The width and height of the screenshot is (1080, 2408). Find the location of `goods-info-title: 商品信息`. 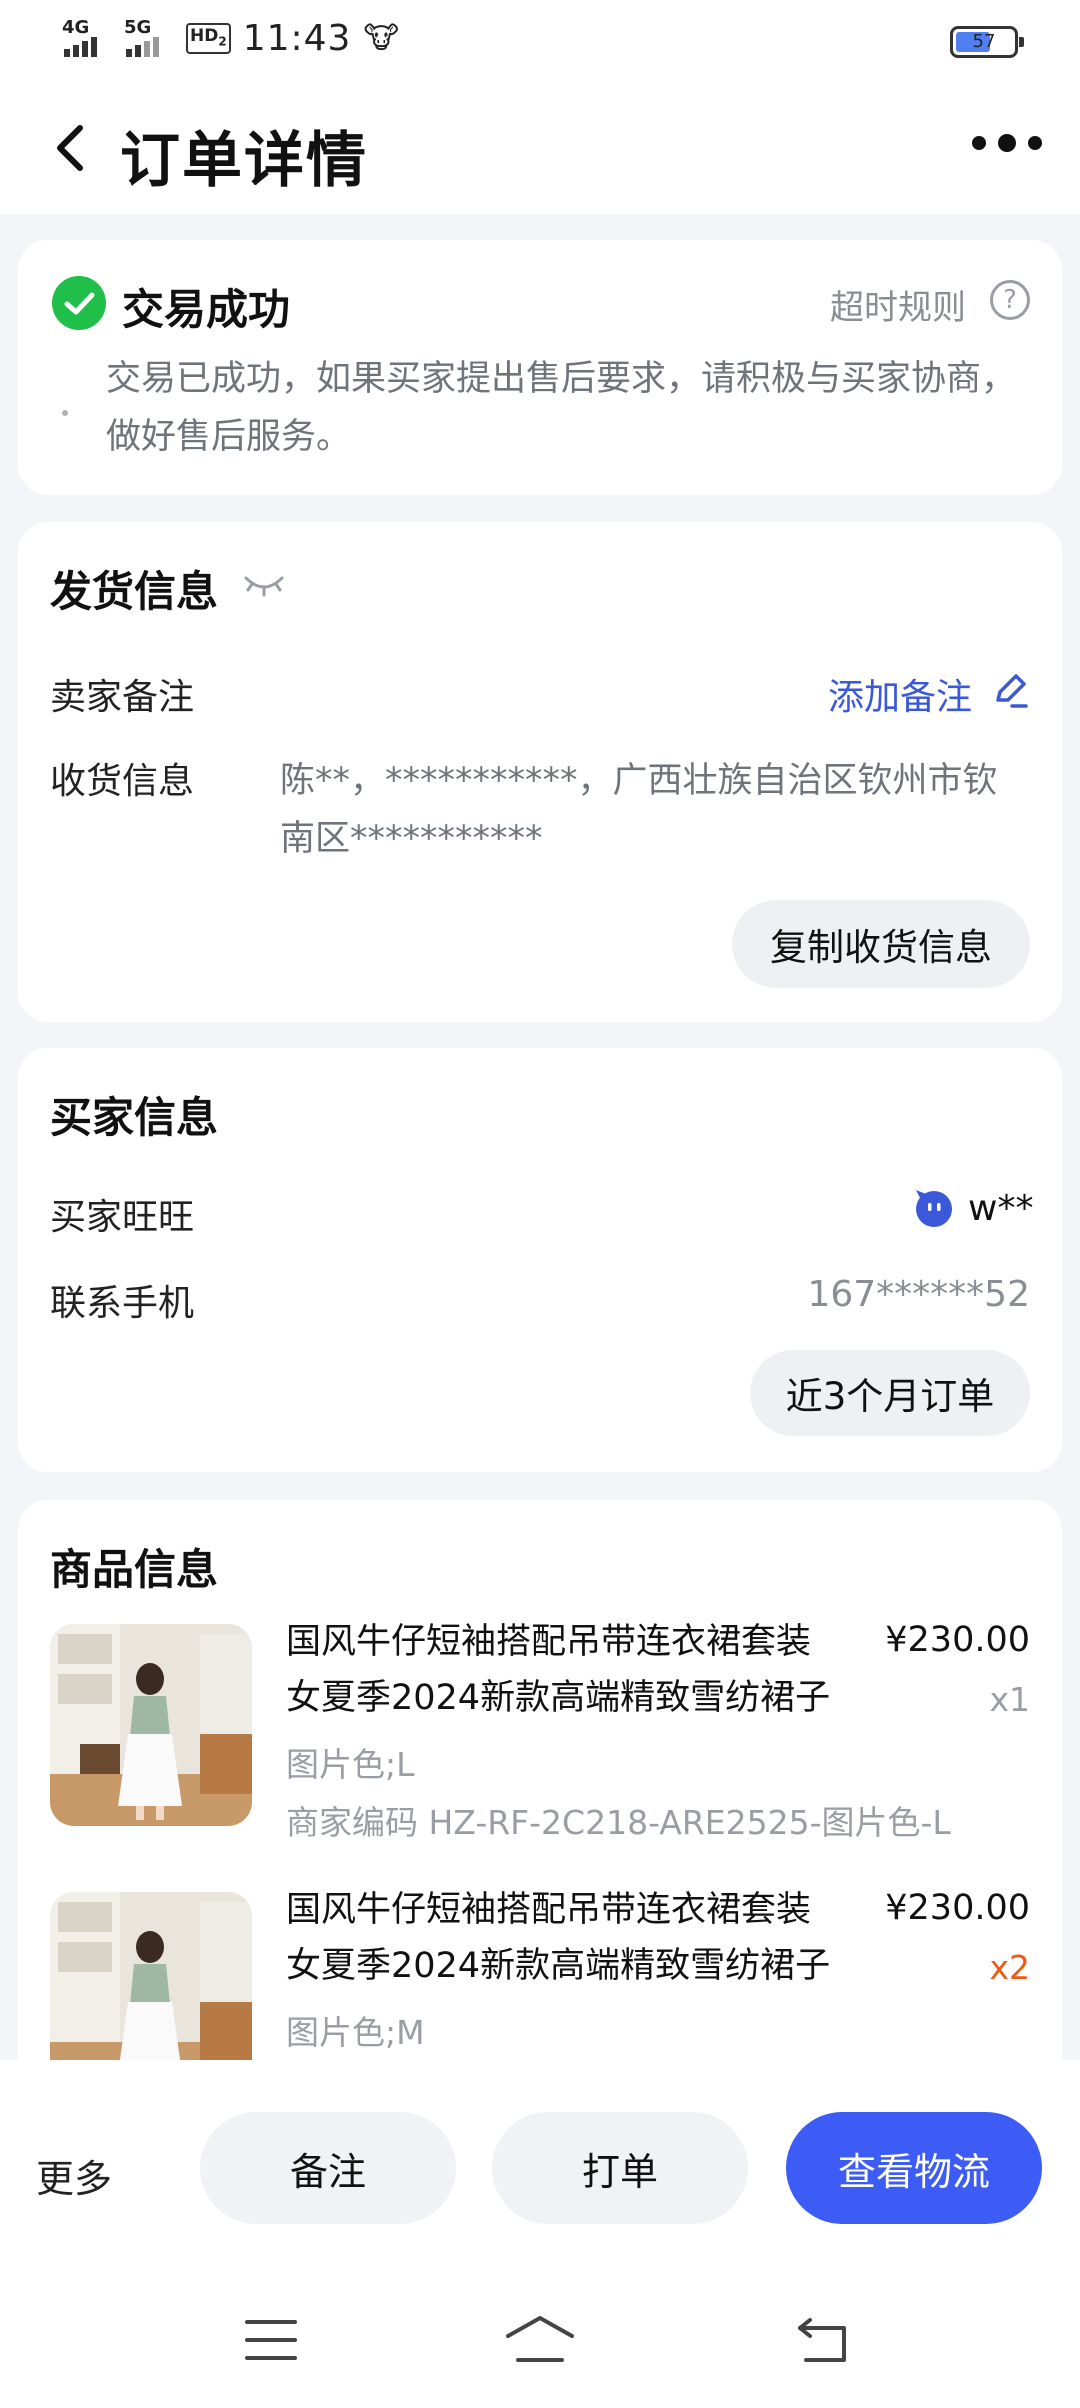

goods-info-title: 商品信息 is located at coordinates (134, 1569).